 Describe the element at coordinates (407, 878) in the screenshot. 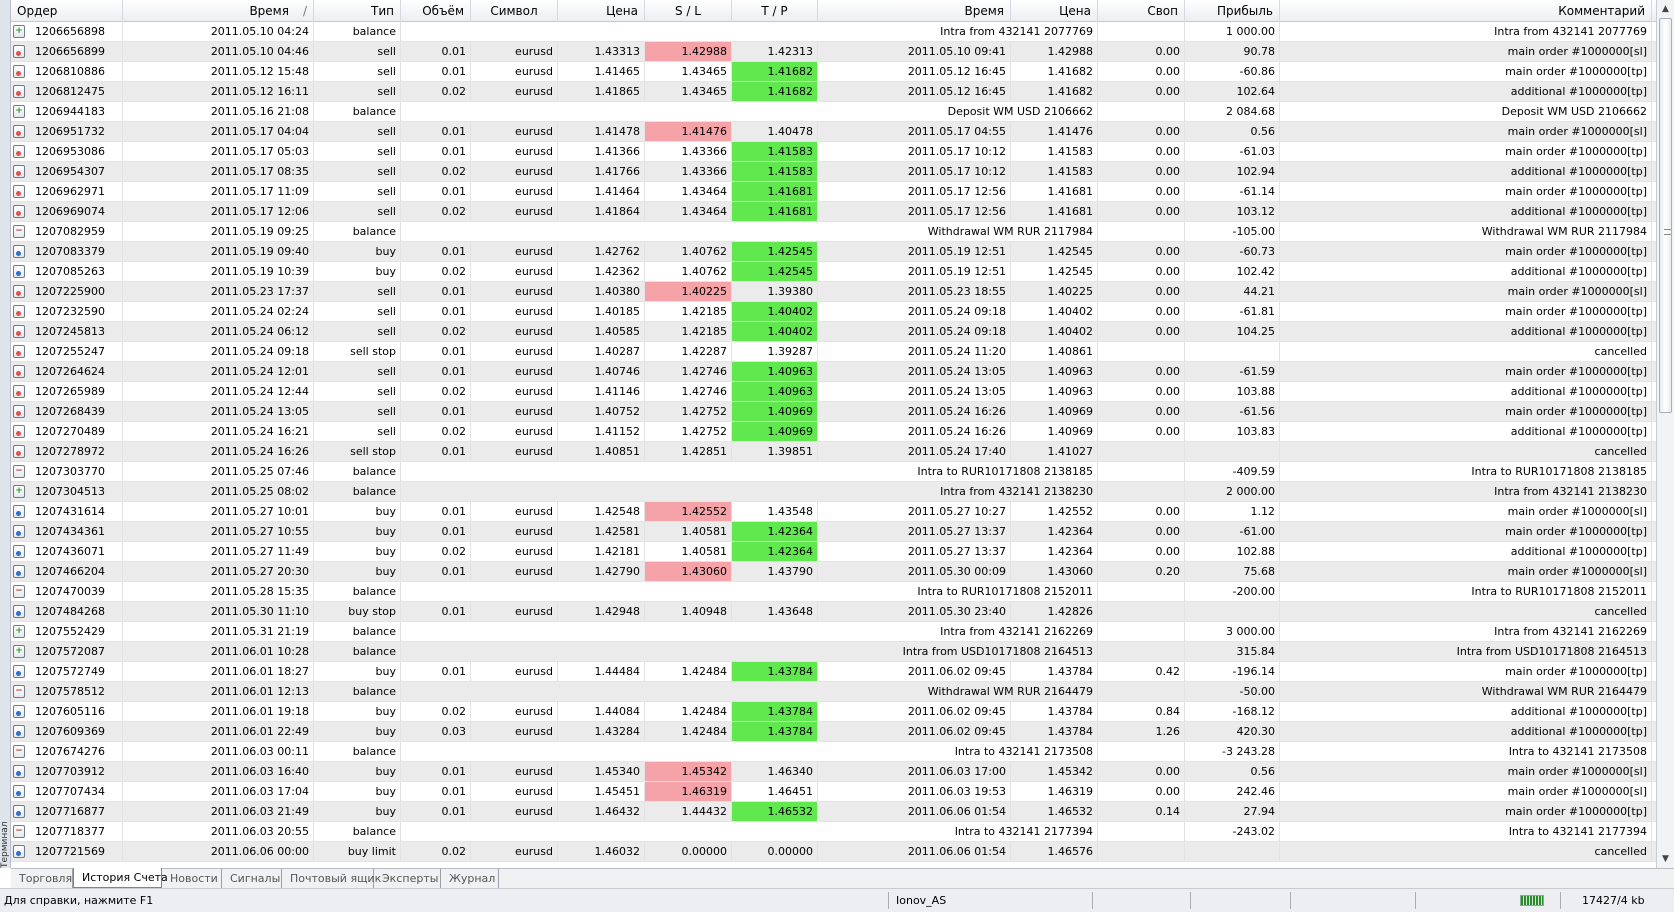

I see `tab-5: Эксперты` at that location.